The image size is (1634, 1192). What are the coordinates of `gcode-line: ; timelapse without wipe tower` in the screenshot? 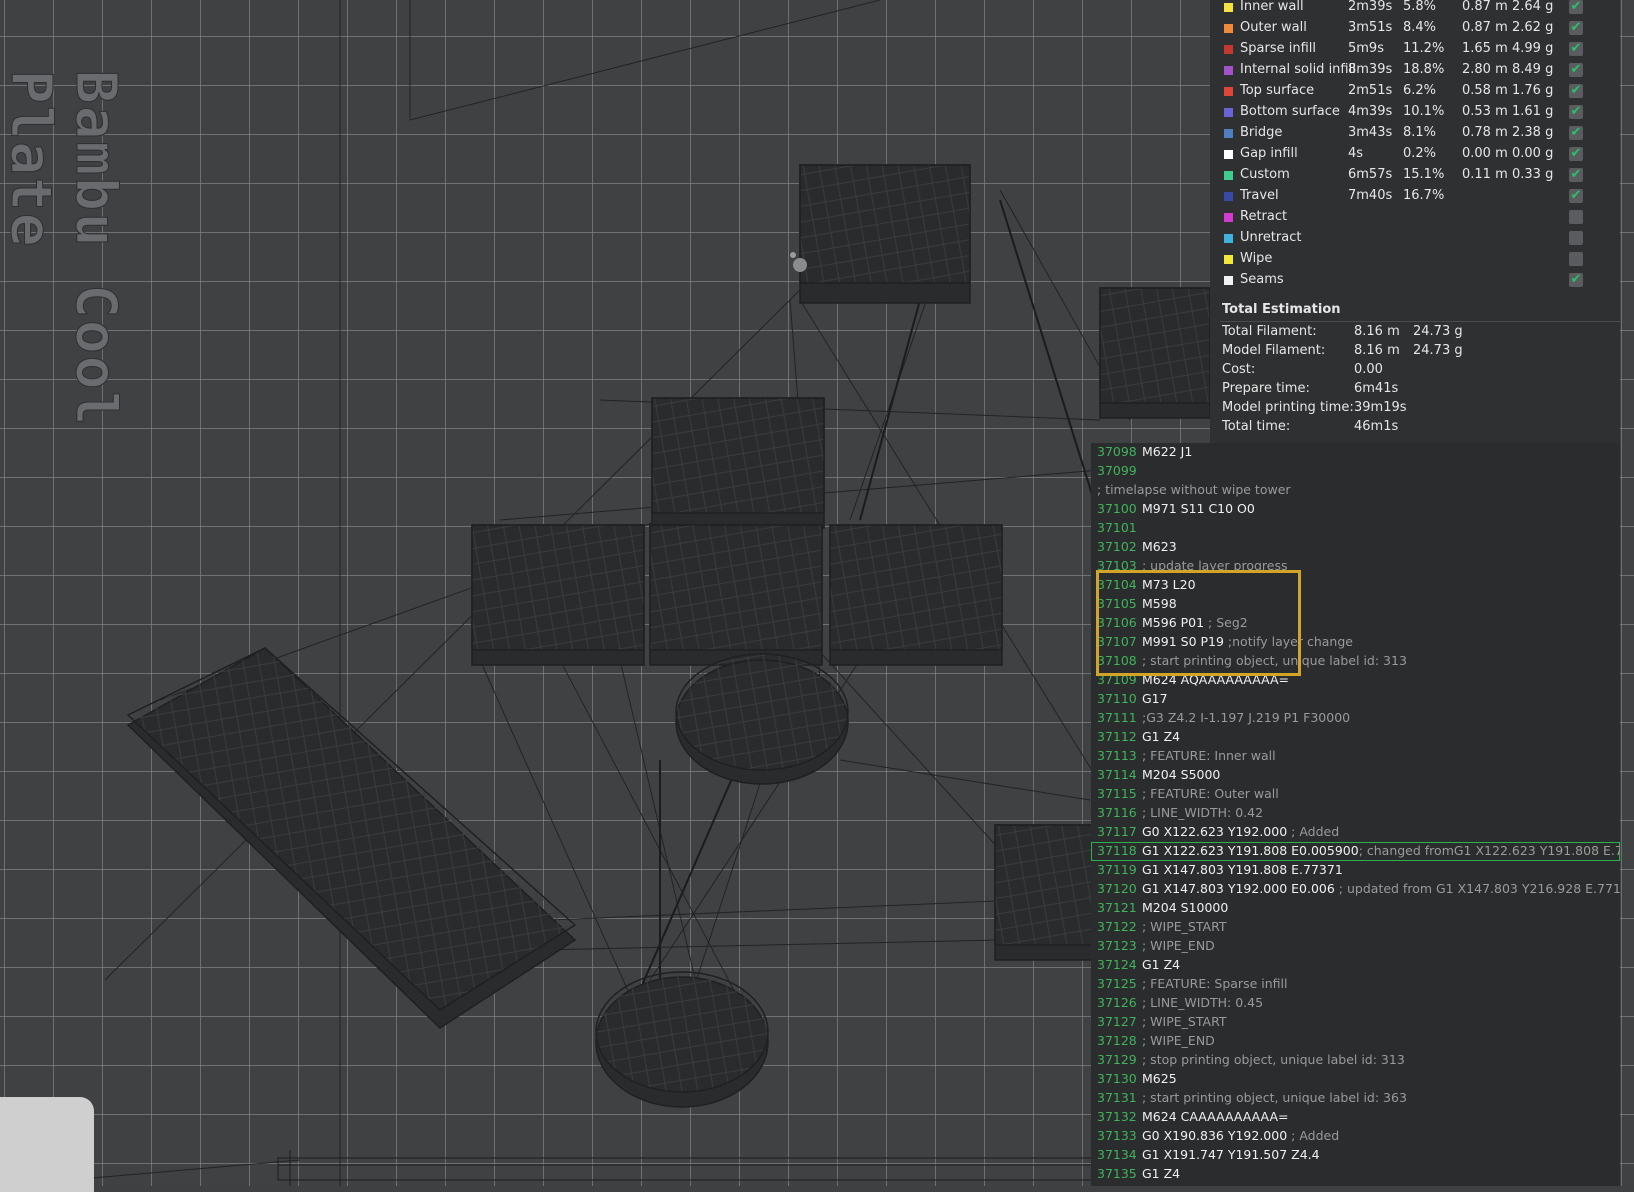 It's located at (1355, 490).